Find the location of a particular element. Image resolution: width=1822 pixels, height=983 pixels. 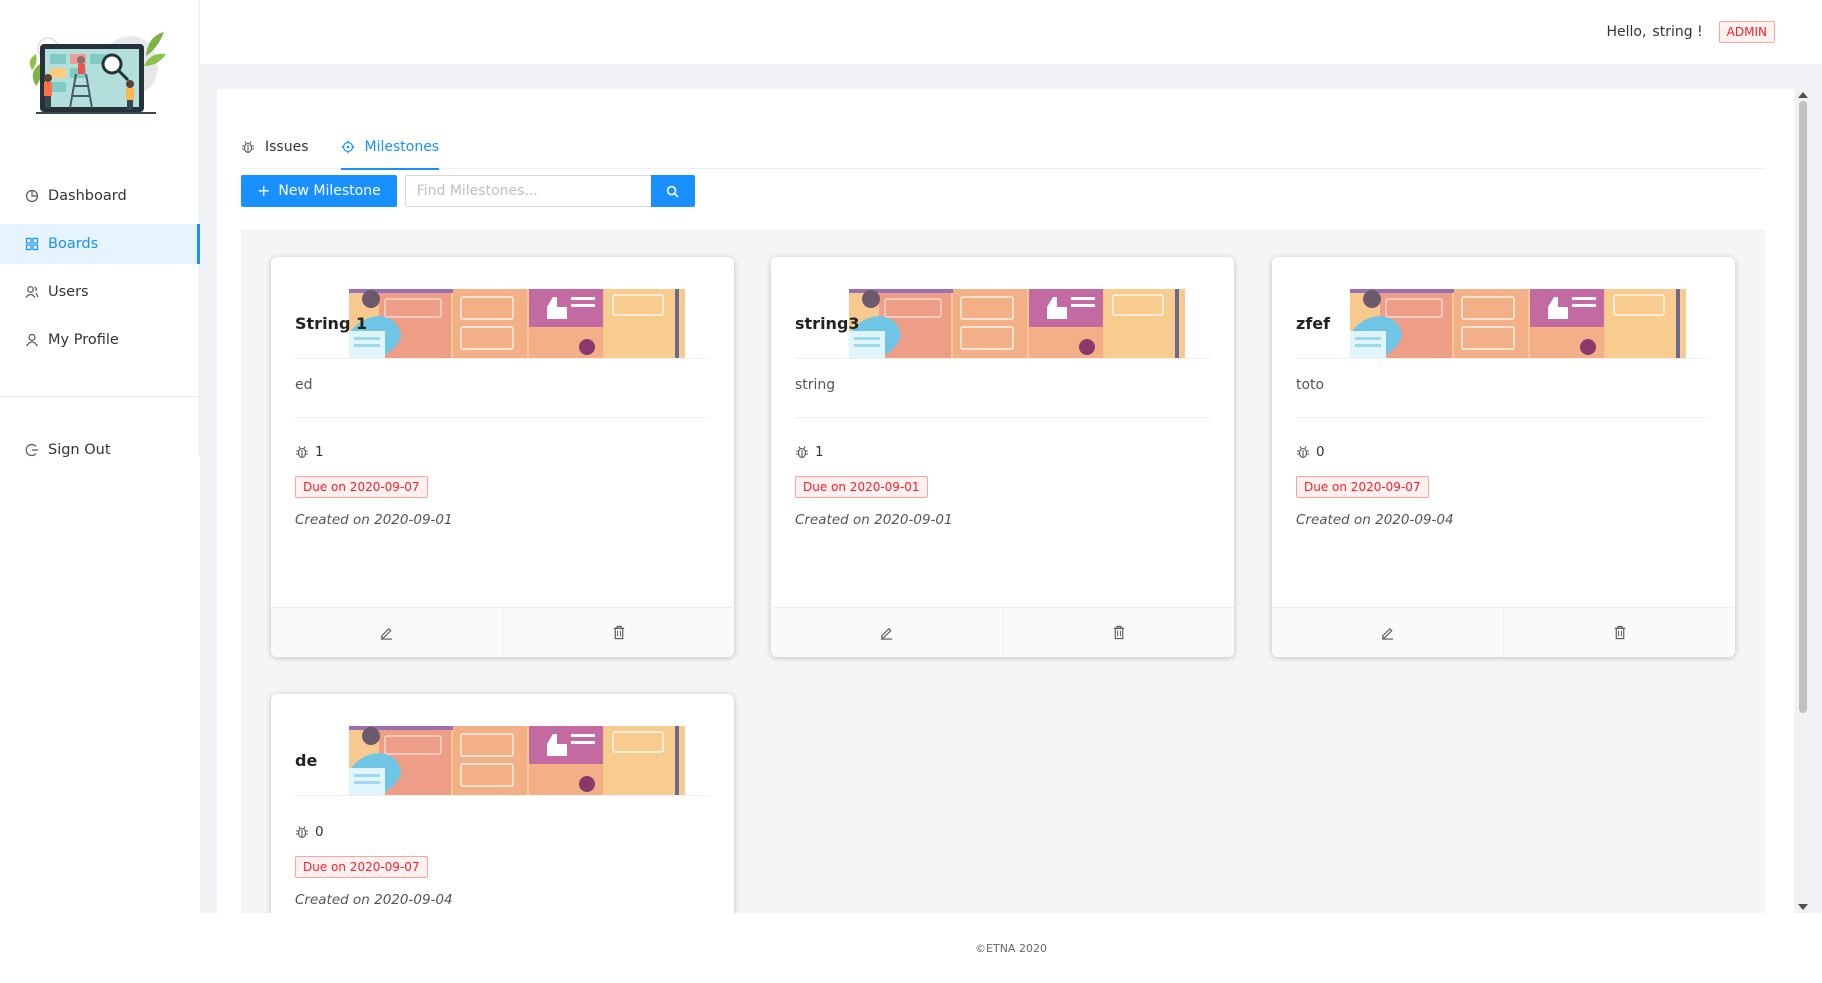

user-greeting: Hello, string ! is located at coordinates (1654, 32).